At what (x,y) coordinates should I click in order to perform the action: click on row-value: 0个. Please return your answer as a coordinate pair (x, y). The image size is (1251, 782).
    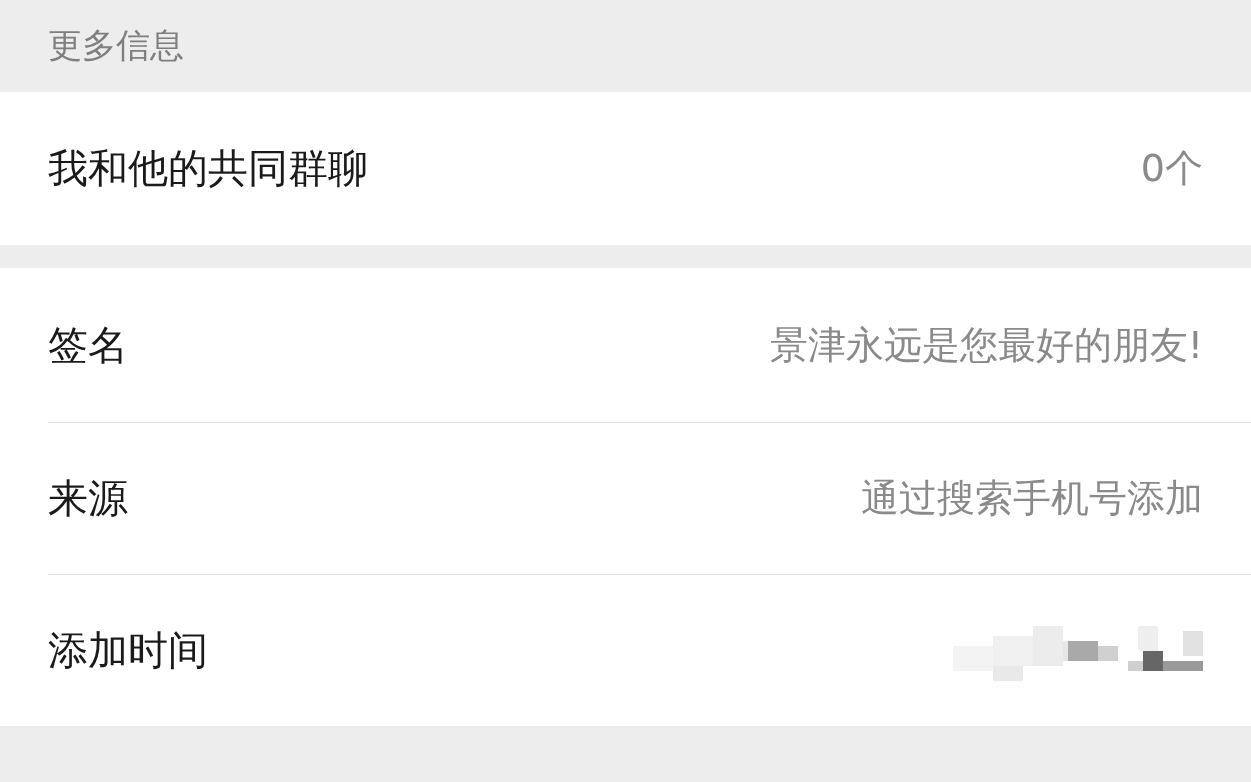
    Looking at the image, I should click on (1171, 168).